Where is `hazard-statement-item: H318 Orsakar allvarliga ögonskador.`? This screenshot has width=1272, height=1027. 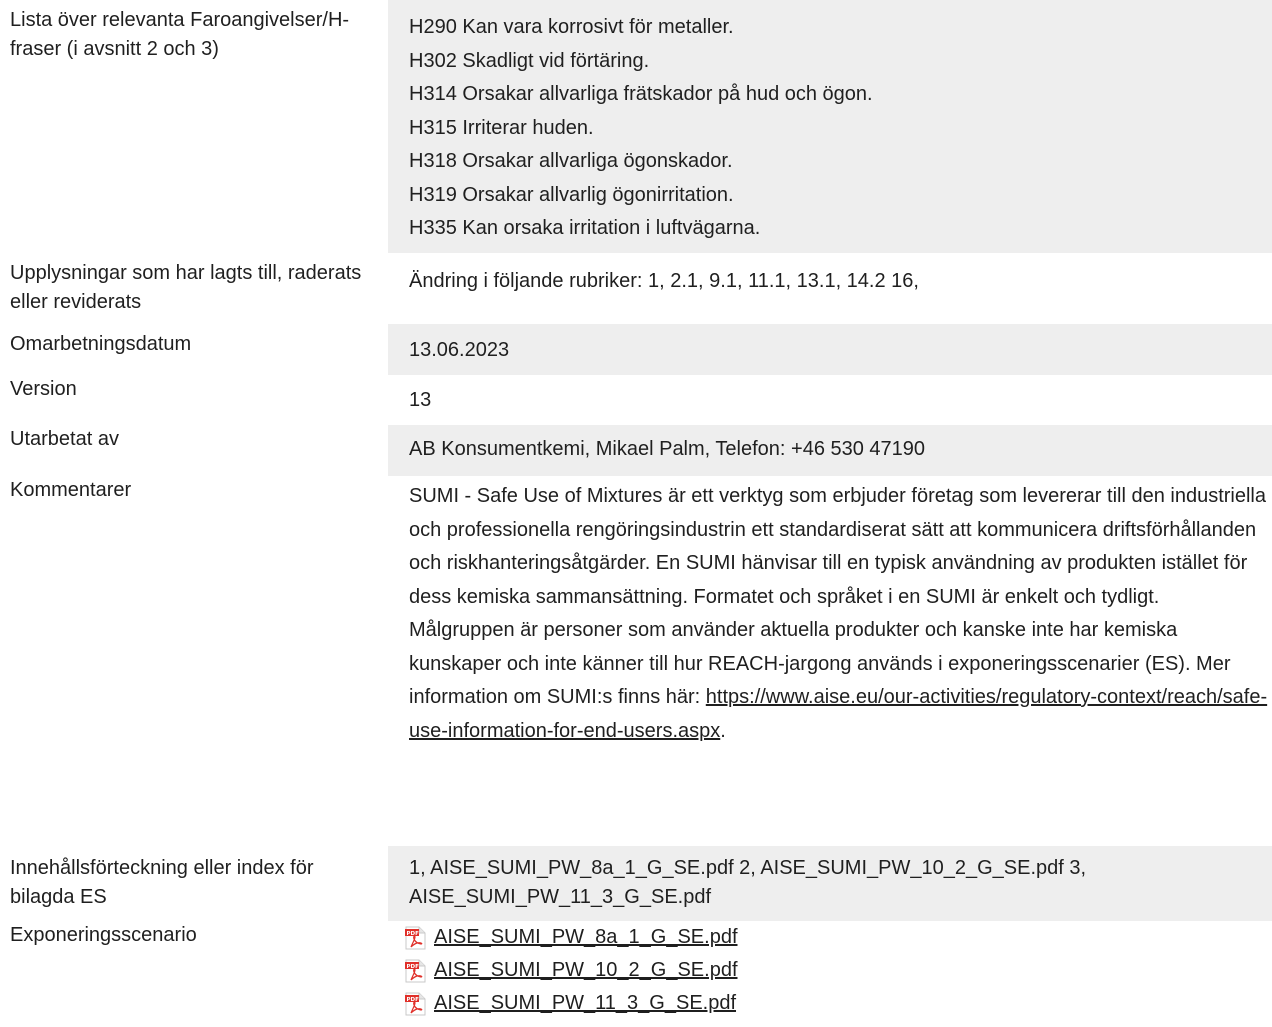 hazard-statement-item: H318 Orsakar allvarliga ögonskador. is located at coordinates (571, 161).